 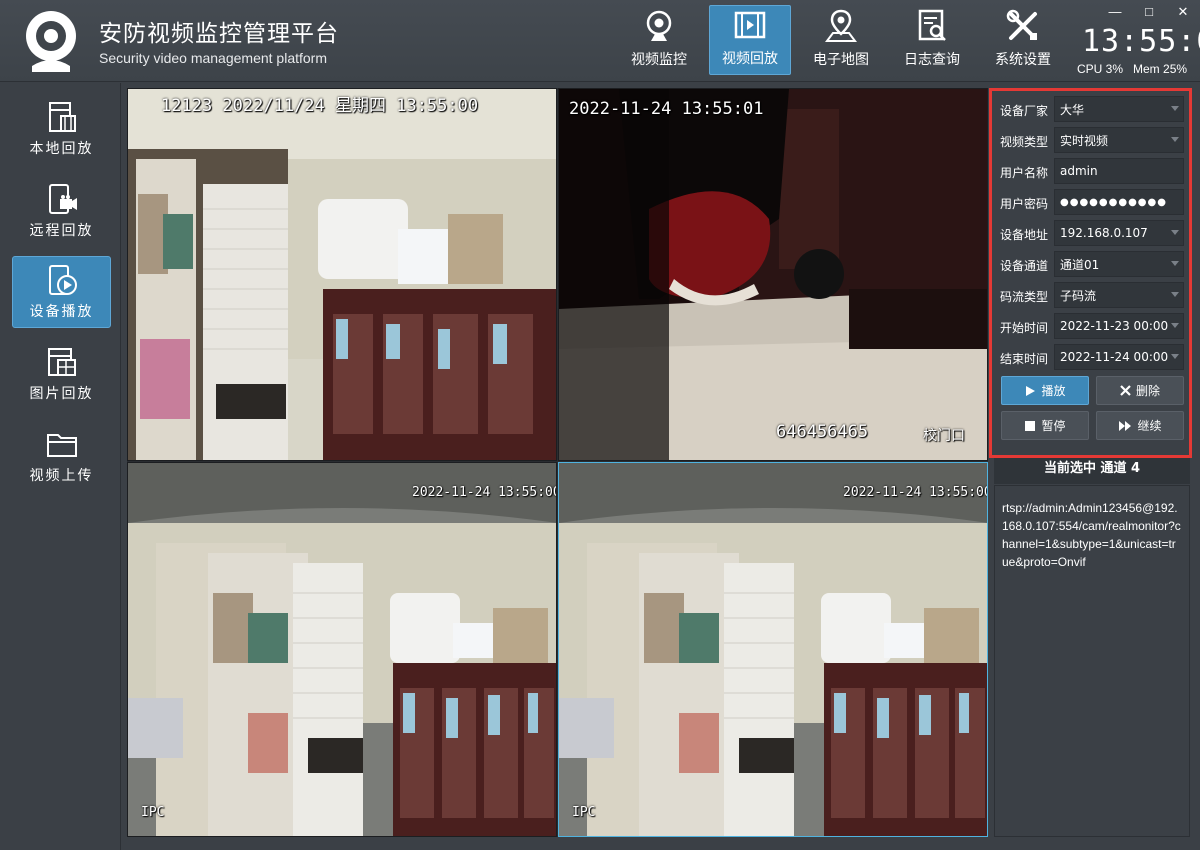 What do you see at coordinates (932, 60) in the screenshot?
I see `nav-label: 日志查询` at bounding box center [932, 60].